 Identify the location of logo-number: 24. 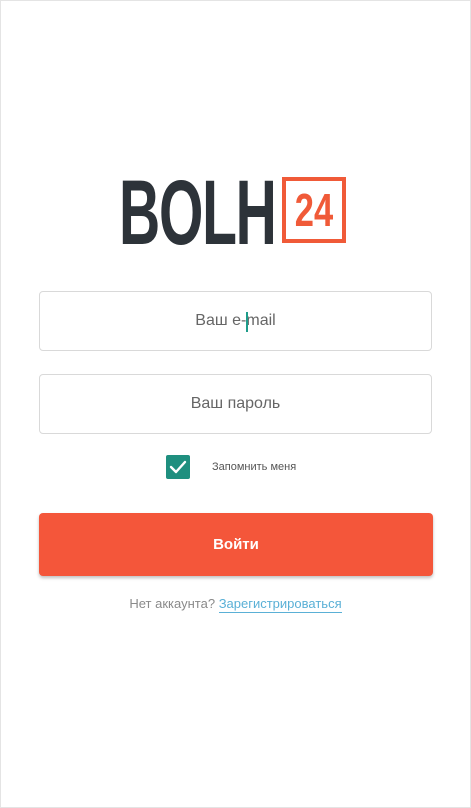
(314, 210).